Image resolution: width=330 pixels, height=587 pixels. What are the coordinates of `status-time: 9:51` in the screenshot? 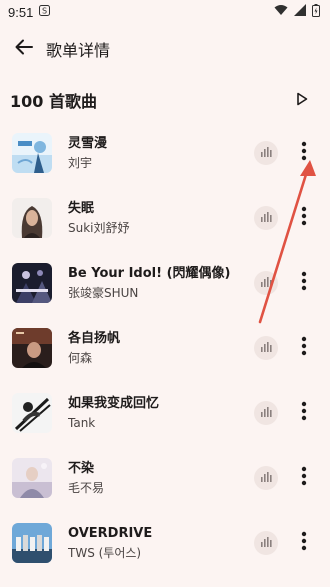 It's located at (21, 12).